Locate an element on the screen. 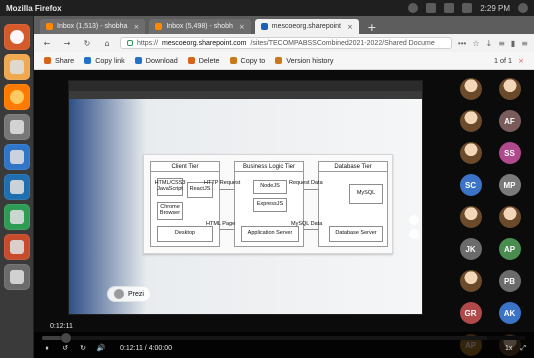 This screenshot has width=534, height=358. toolbar-right: ↓ ≡ ▮ ≡ is located at coordinates (506, 43).